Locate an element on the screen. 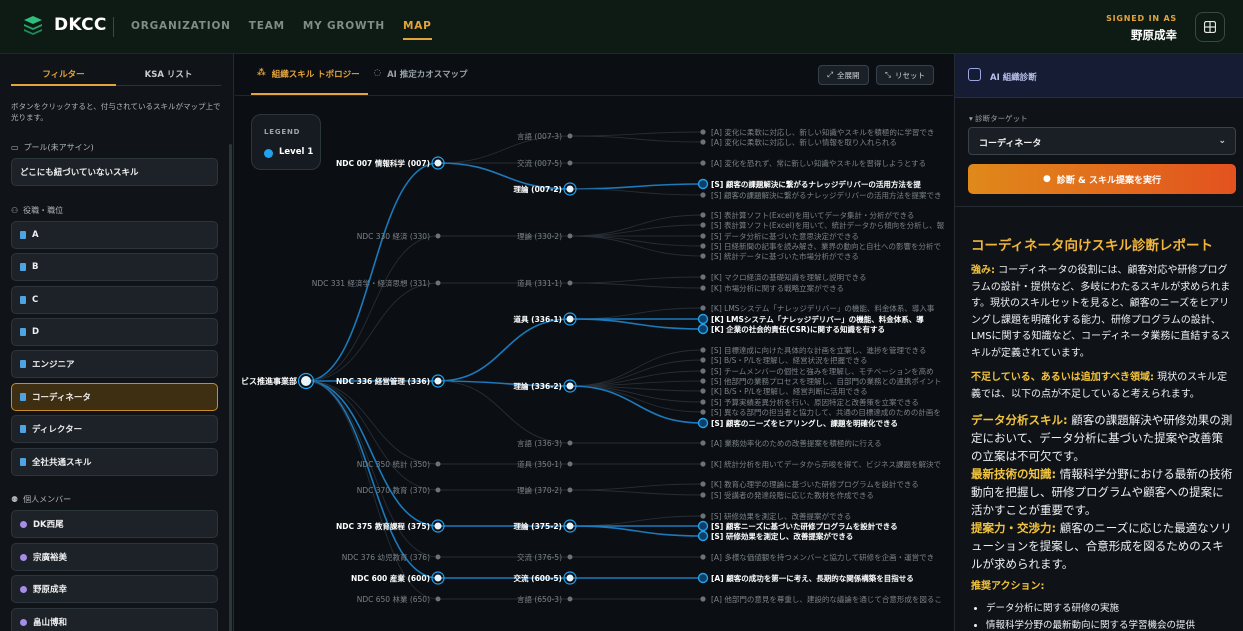 The height and width of the screenshot is (631, 1243). nav-map: MAP is located at coordinates (417, 30).